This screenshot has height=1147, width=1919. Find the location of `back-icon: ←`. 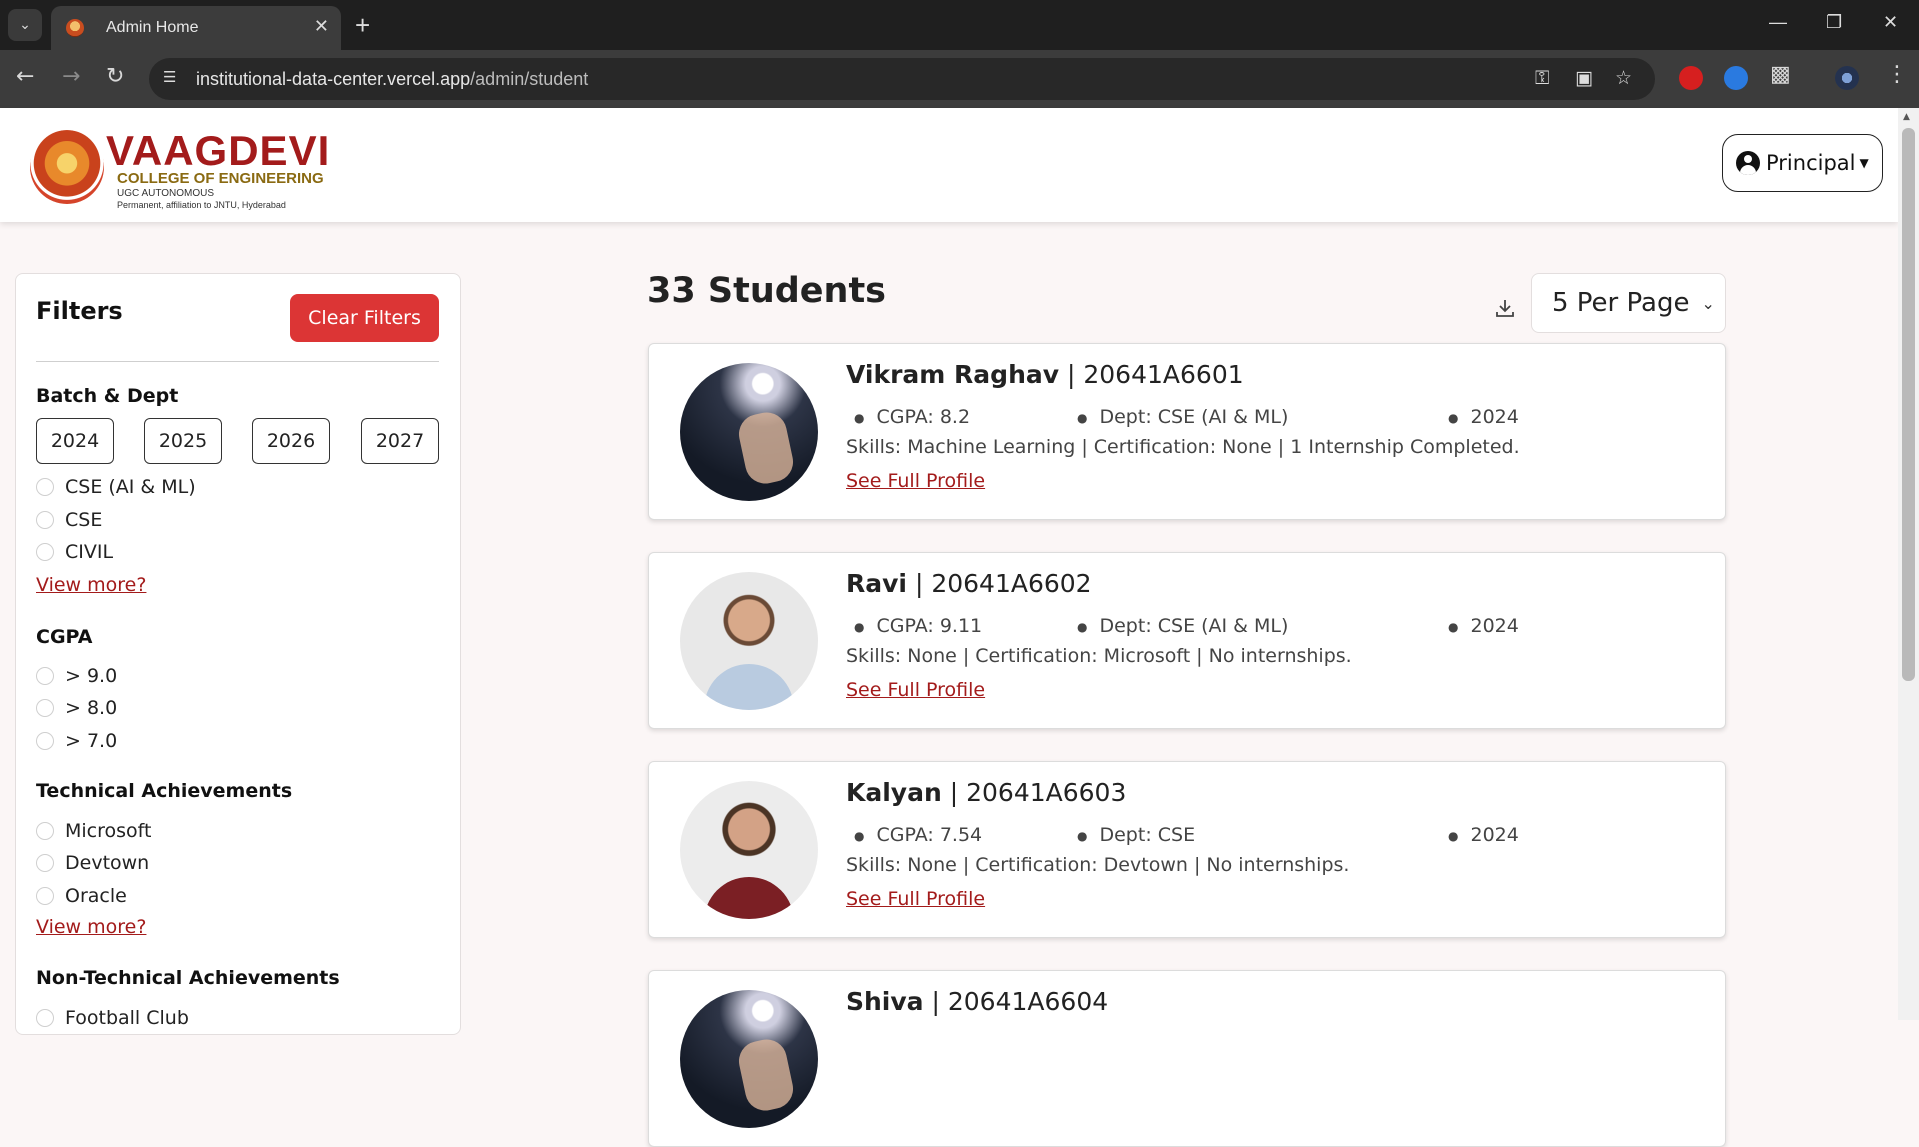

back-icon: ← is located at coordinates (25, 76).